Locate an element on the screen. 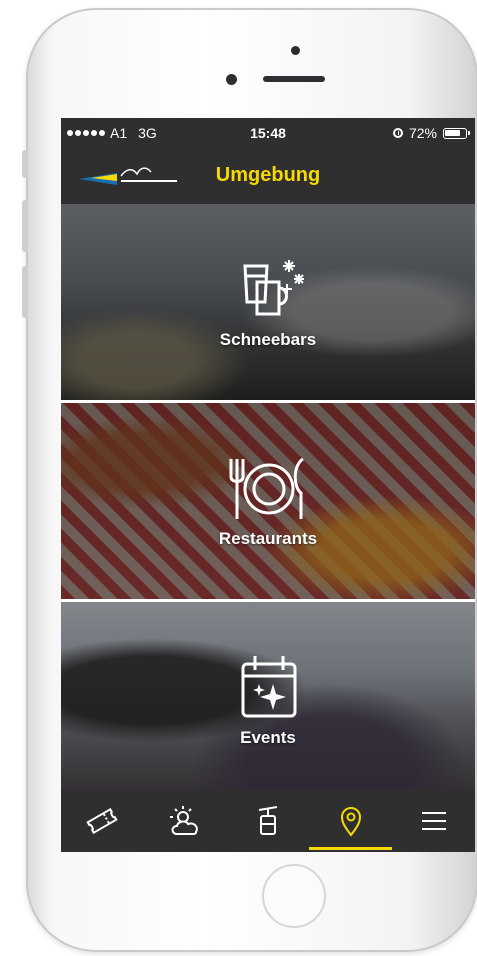  navigation-bar: Umgebung is located at coordinates (268, 175).